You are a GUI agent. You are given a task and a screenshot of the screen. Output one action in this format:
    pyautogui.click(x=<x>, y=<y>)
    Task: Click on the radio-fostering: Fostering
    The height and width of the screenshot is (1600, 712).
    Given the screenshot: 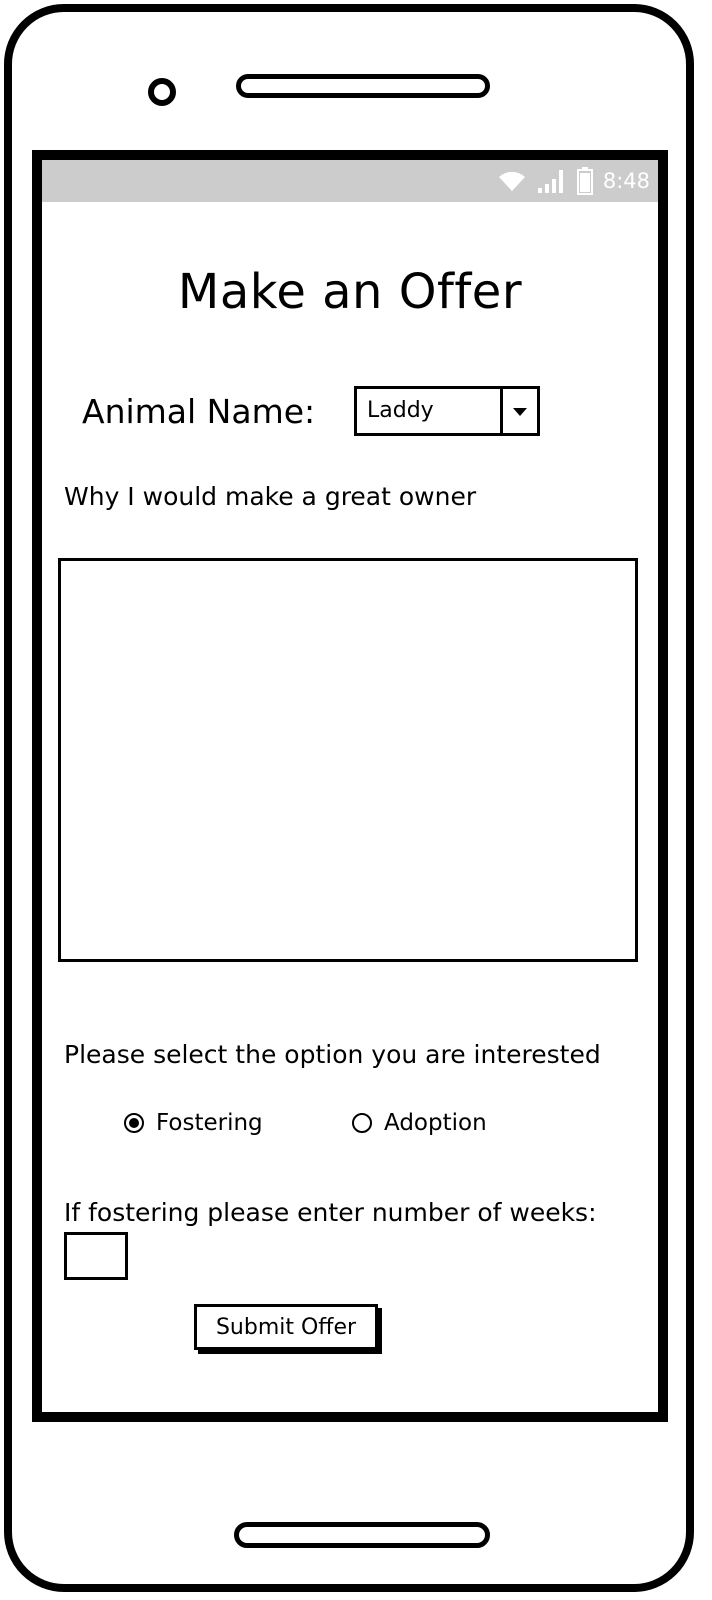 What is the action you would take?
    pyautogui.click(x=193, y=1123)
    